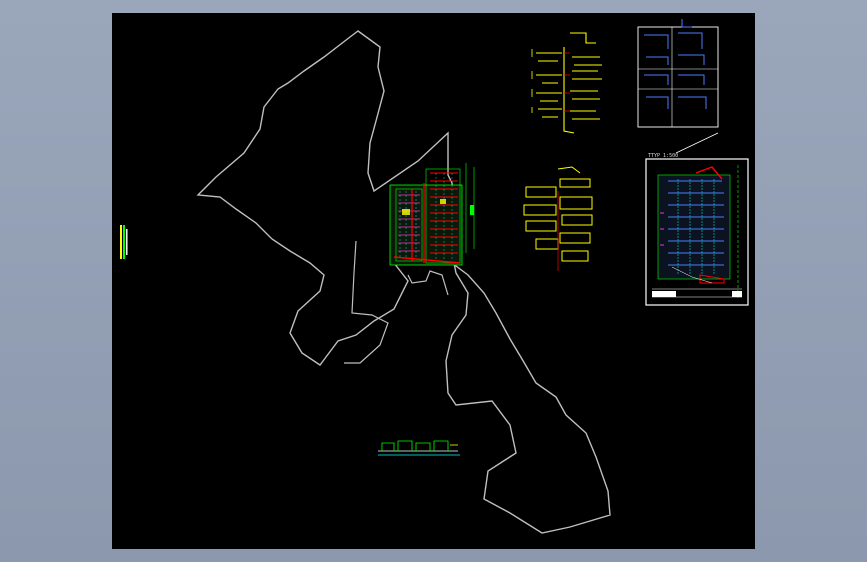 This screenshot has height=562, width=867. I want to click on yellow-building-layout, so click(558, 218).